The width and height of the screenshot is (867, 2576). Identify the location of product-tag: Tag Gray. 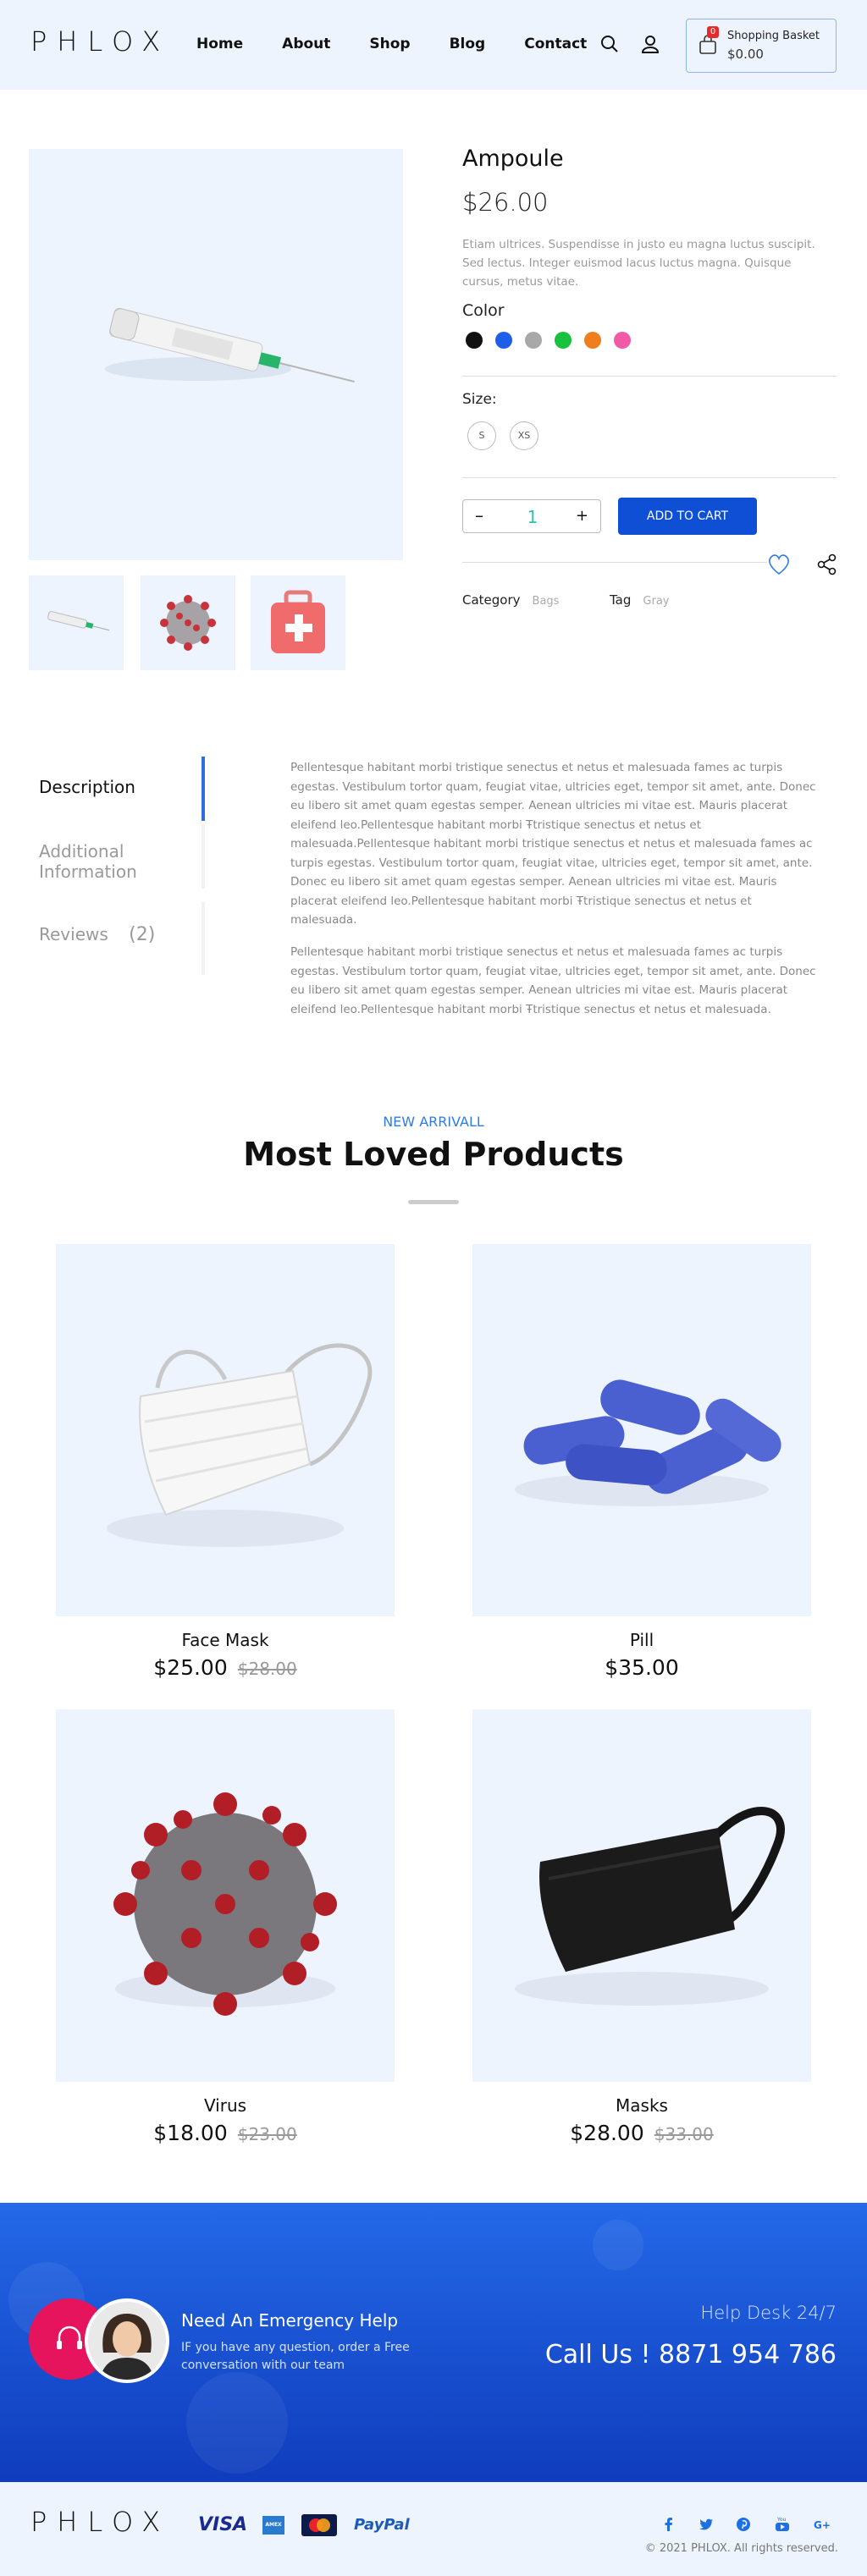
(639, 600).